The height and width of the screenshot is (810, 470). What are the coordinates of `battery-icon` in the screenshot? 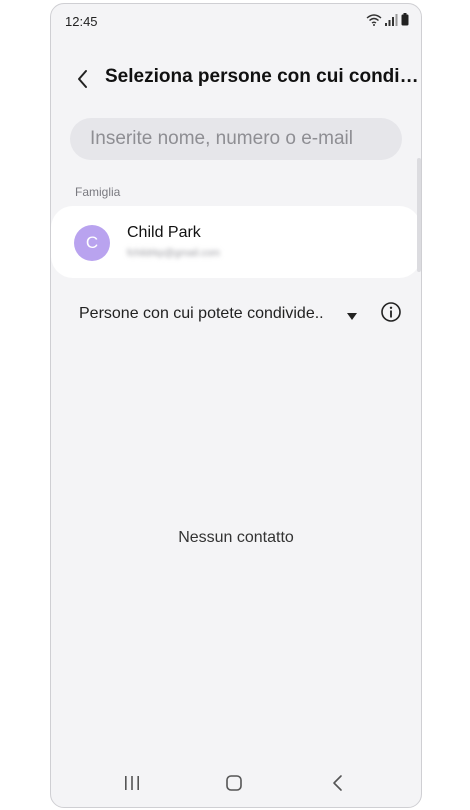 It's located at (405, 22).